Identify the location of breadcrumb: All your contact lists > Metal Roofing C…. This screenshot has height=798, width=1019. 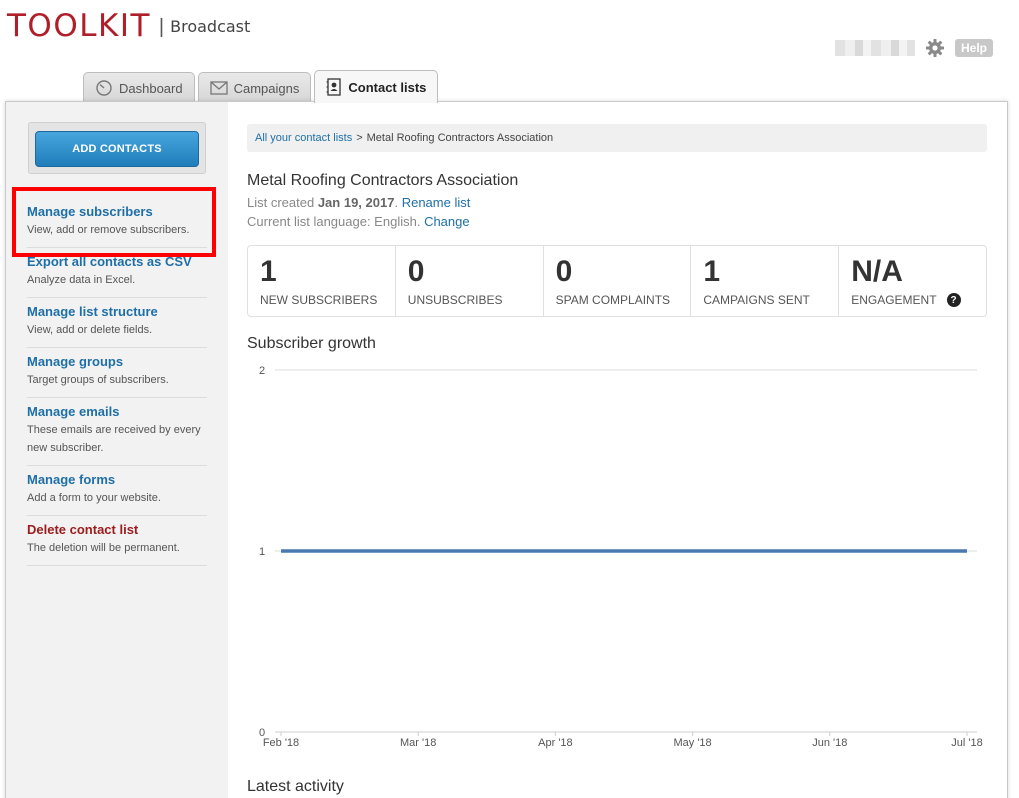
(617, 138).